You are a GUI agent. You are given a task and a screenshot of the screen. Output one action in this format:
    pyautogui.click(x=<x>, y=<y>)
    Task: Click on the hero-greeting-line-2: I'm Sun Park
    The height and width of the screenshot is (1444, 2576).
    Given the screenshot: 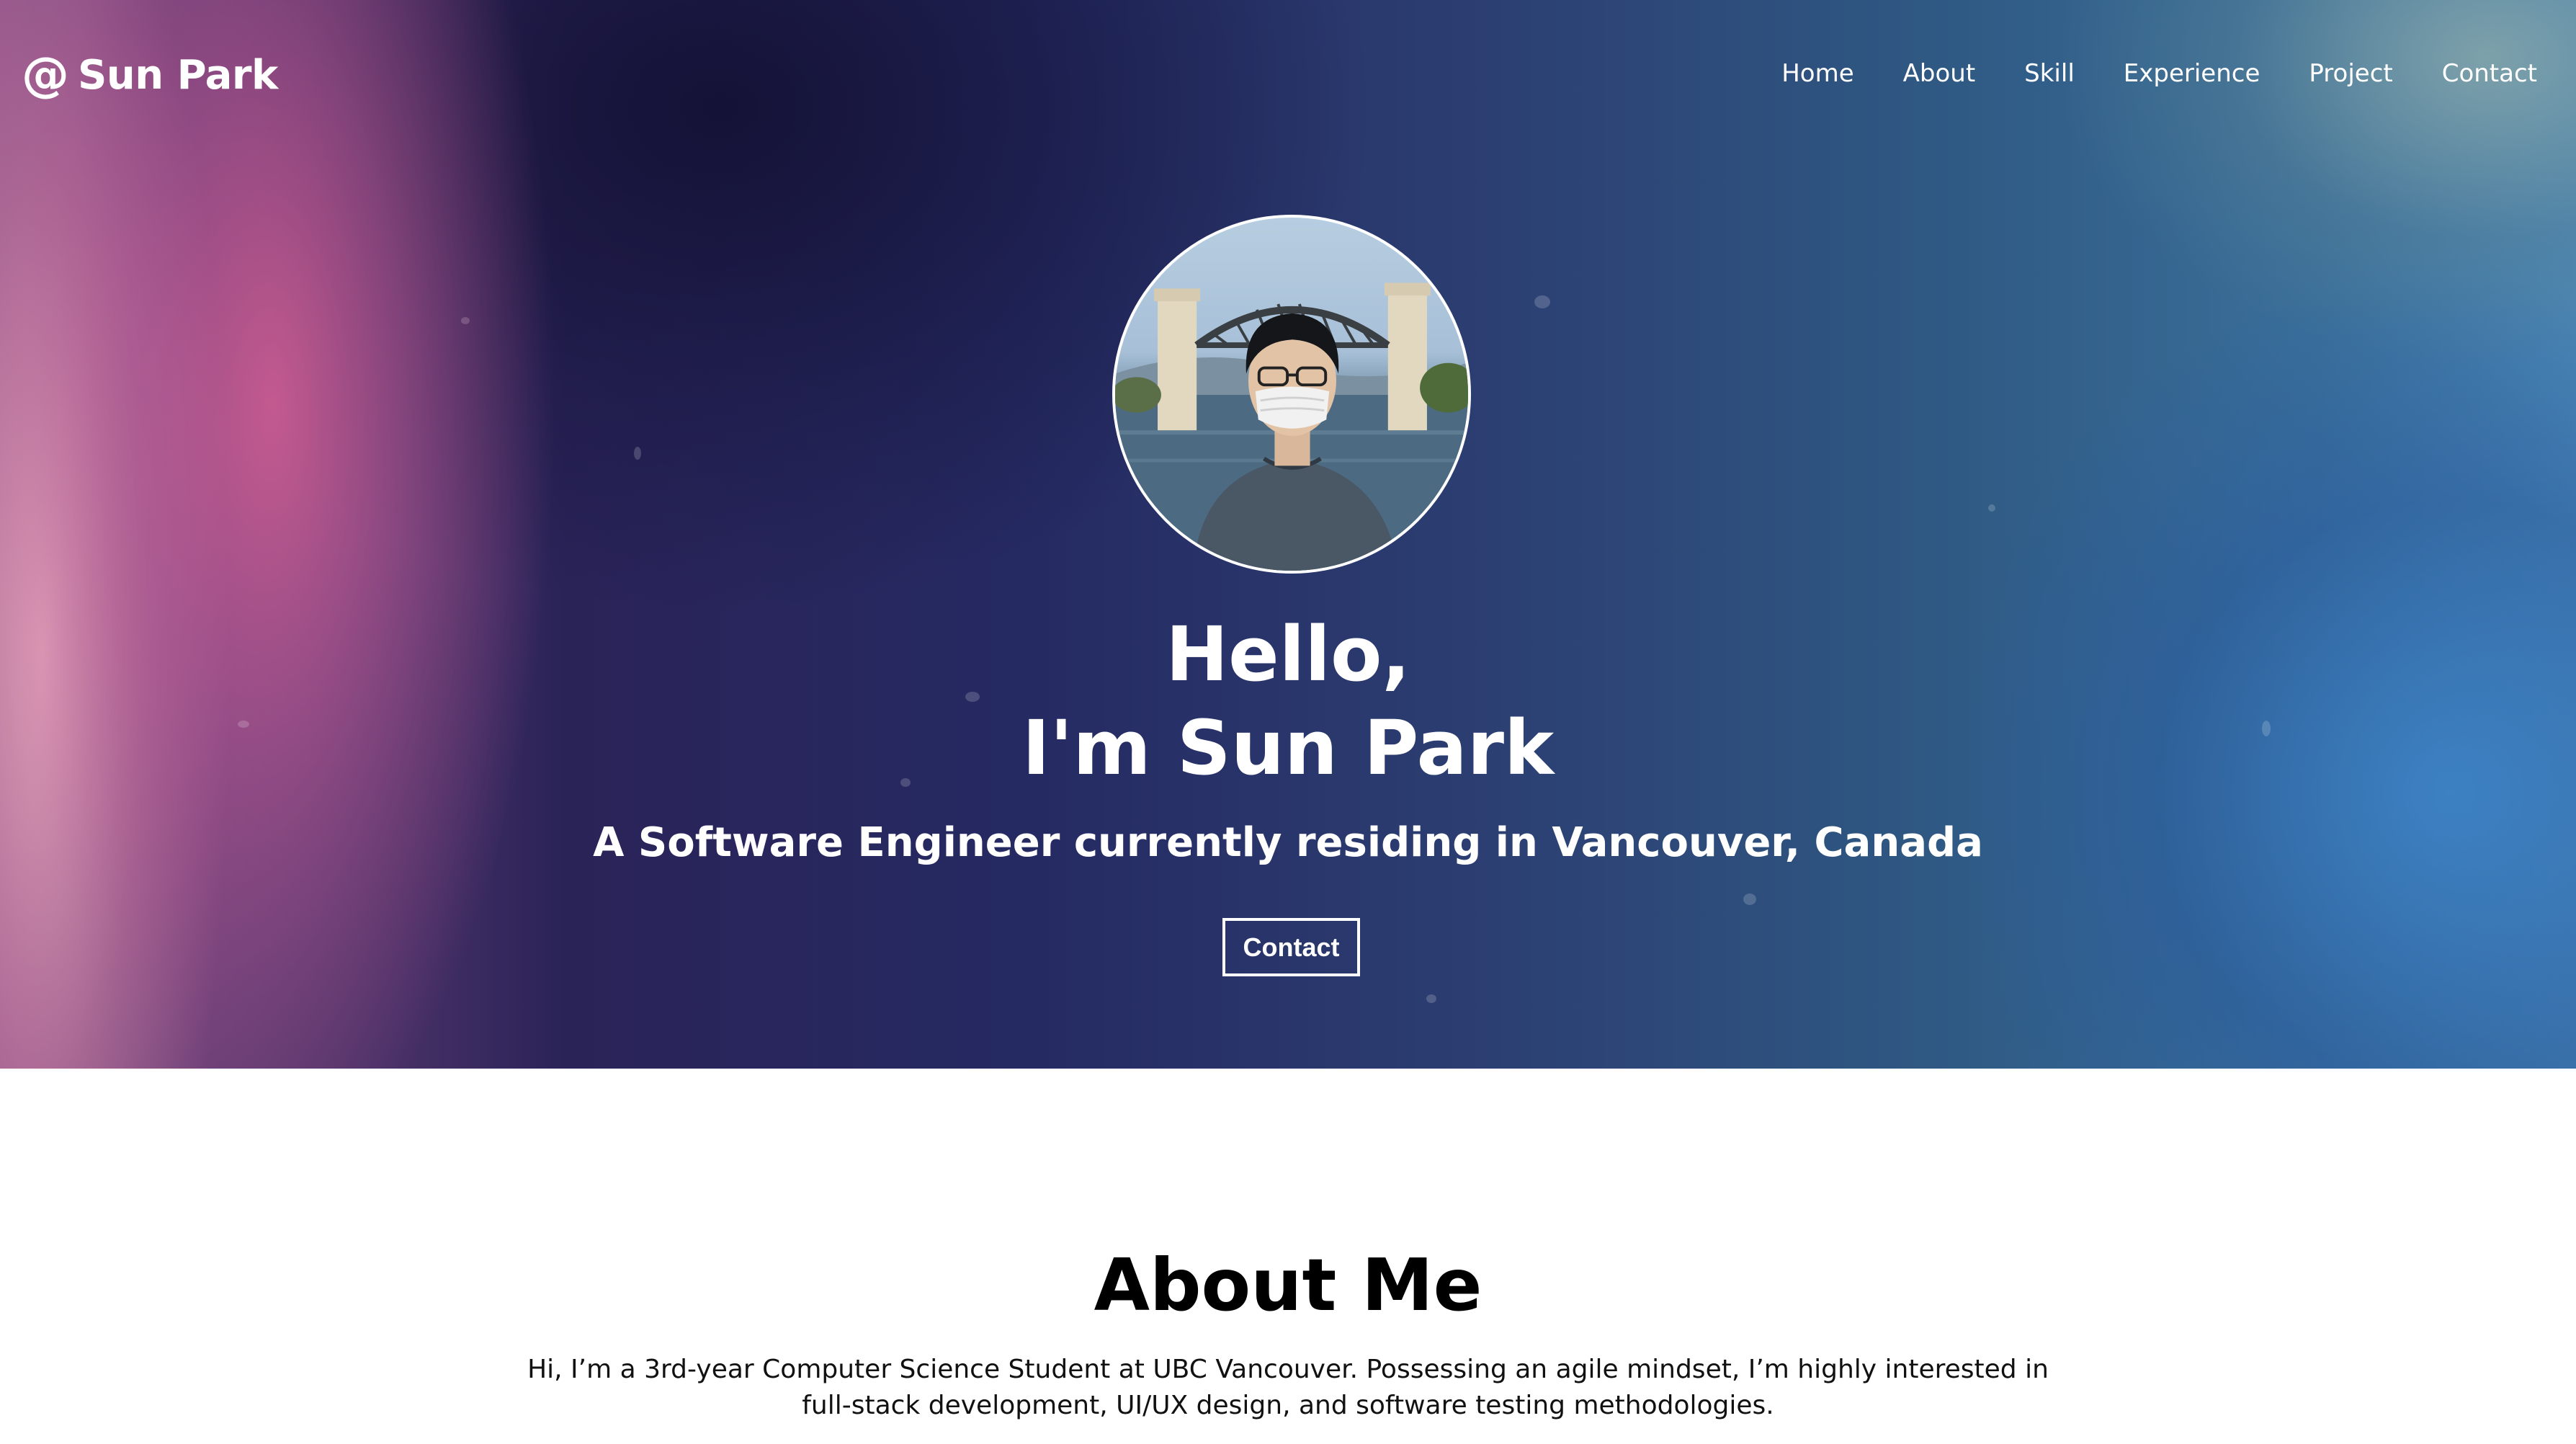 What is the action you would take?
    pyautogui.click(x=1288, y=748)
    